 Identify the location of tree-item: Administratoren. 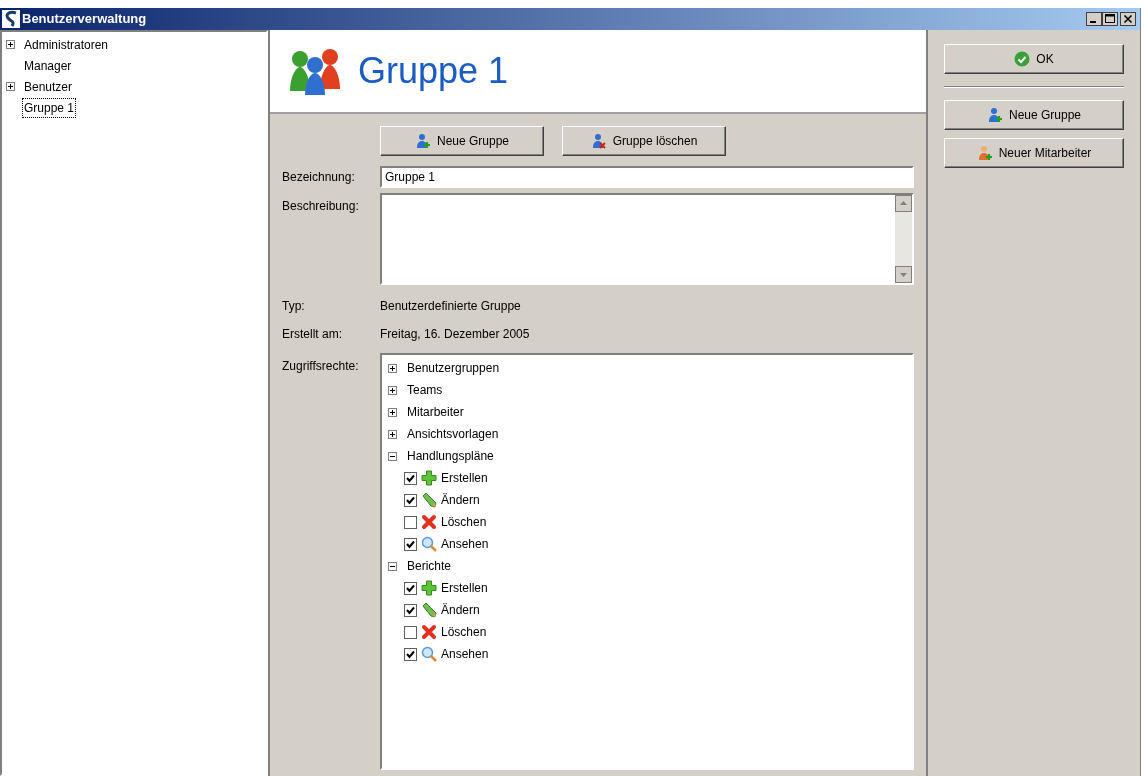
(66, 44).